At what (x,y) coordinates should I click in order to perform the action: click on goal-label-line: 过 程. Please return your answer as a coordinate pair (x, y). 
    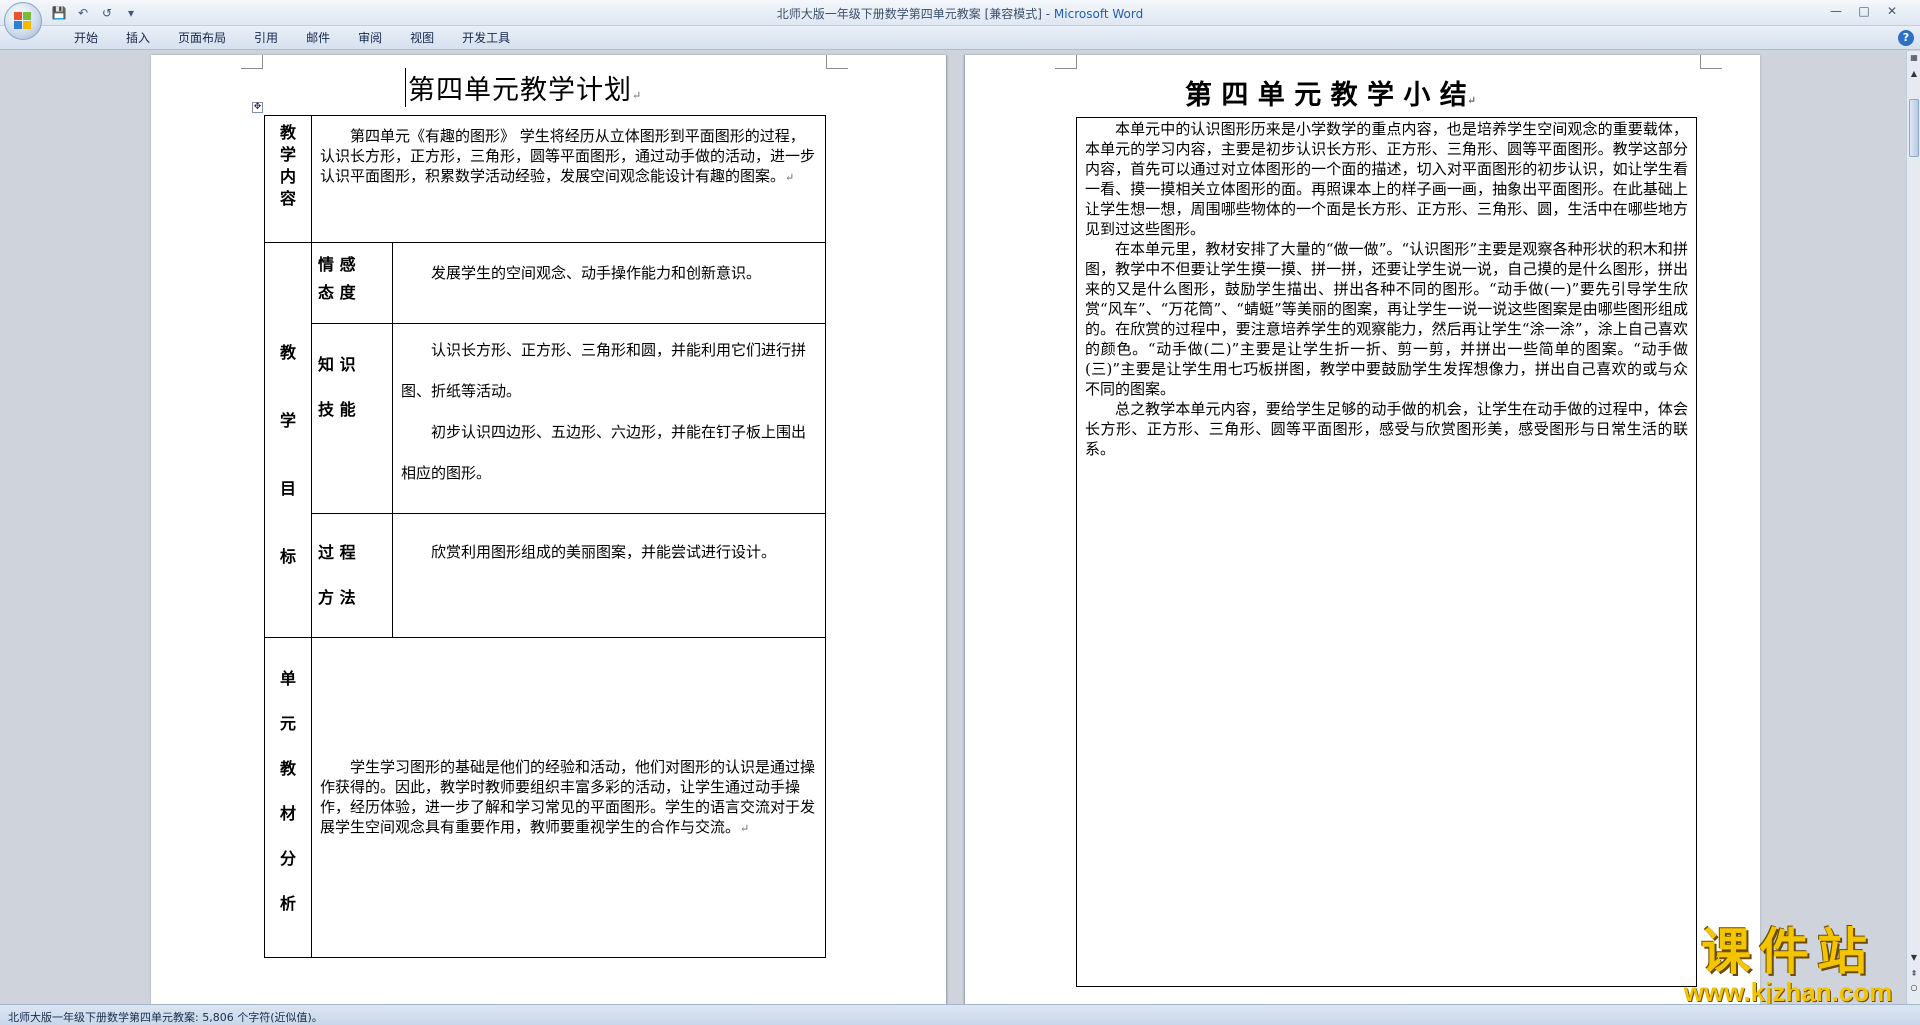
    Looking at the image, I should click on (337, 552).